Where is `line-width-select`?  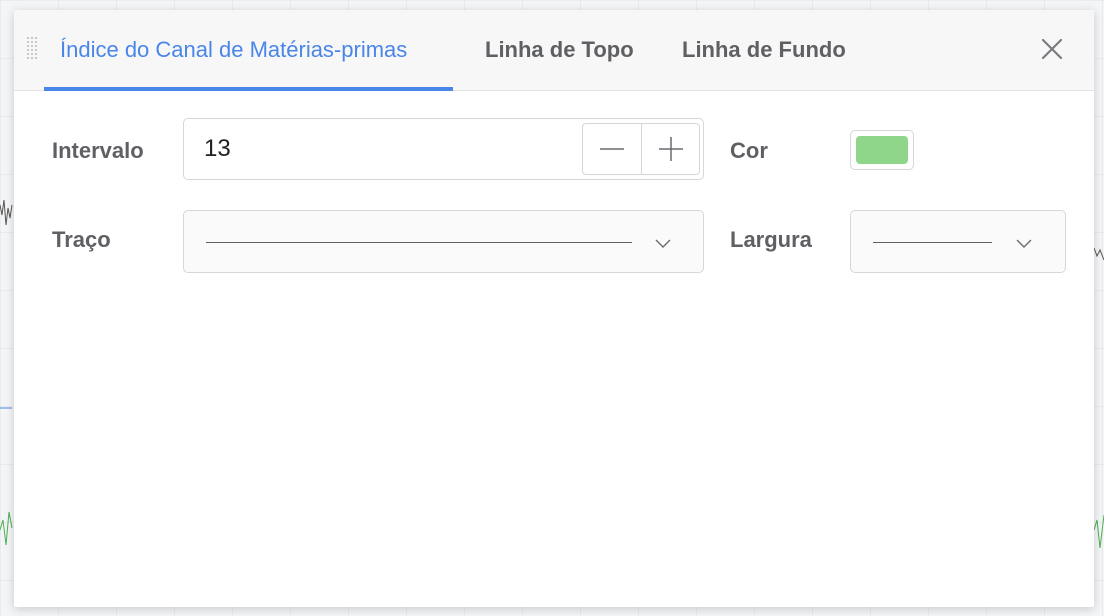 line-width-select is located at coordinates (958, 241).